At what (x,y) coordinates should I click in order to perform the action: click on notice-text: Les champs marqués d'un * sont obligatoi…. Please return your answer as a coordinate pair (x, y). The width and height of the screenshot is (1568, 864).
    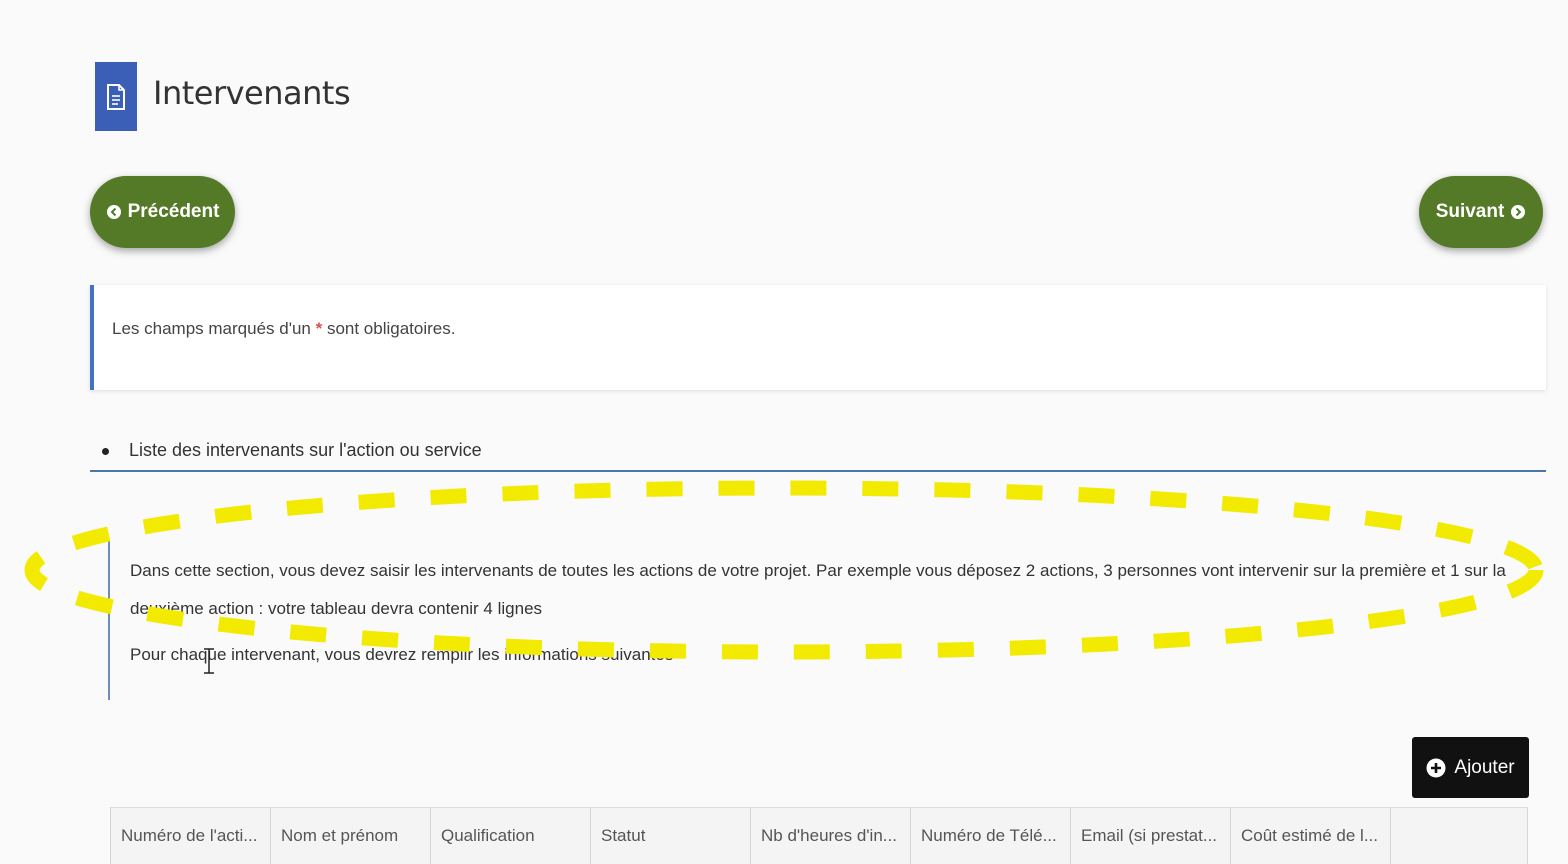
    Looking at the image, I should click on (283, 329).